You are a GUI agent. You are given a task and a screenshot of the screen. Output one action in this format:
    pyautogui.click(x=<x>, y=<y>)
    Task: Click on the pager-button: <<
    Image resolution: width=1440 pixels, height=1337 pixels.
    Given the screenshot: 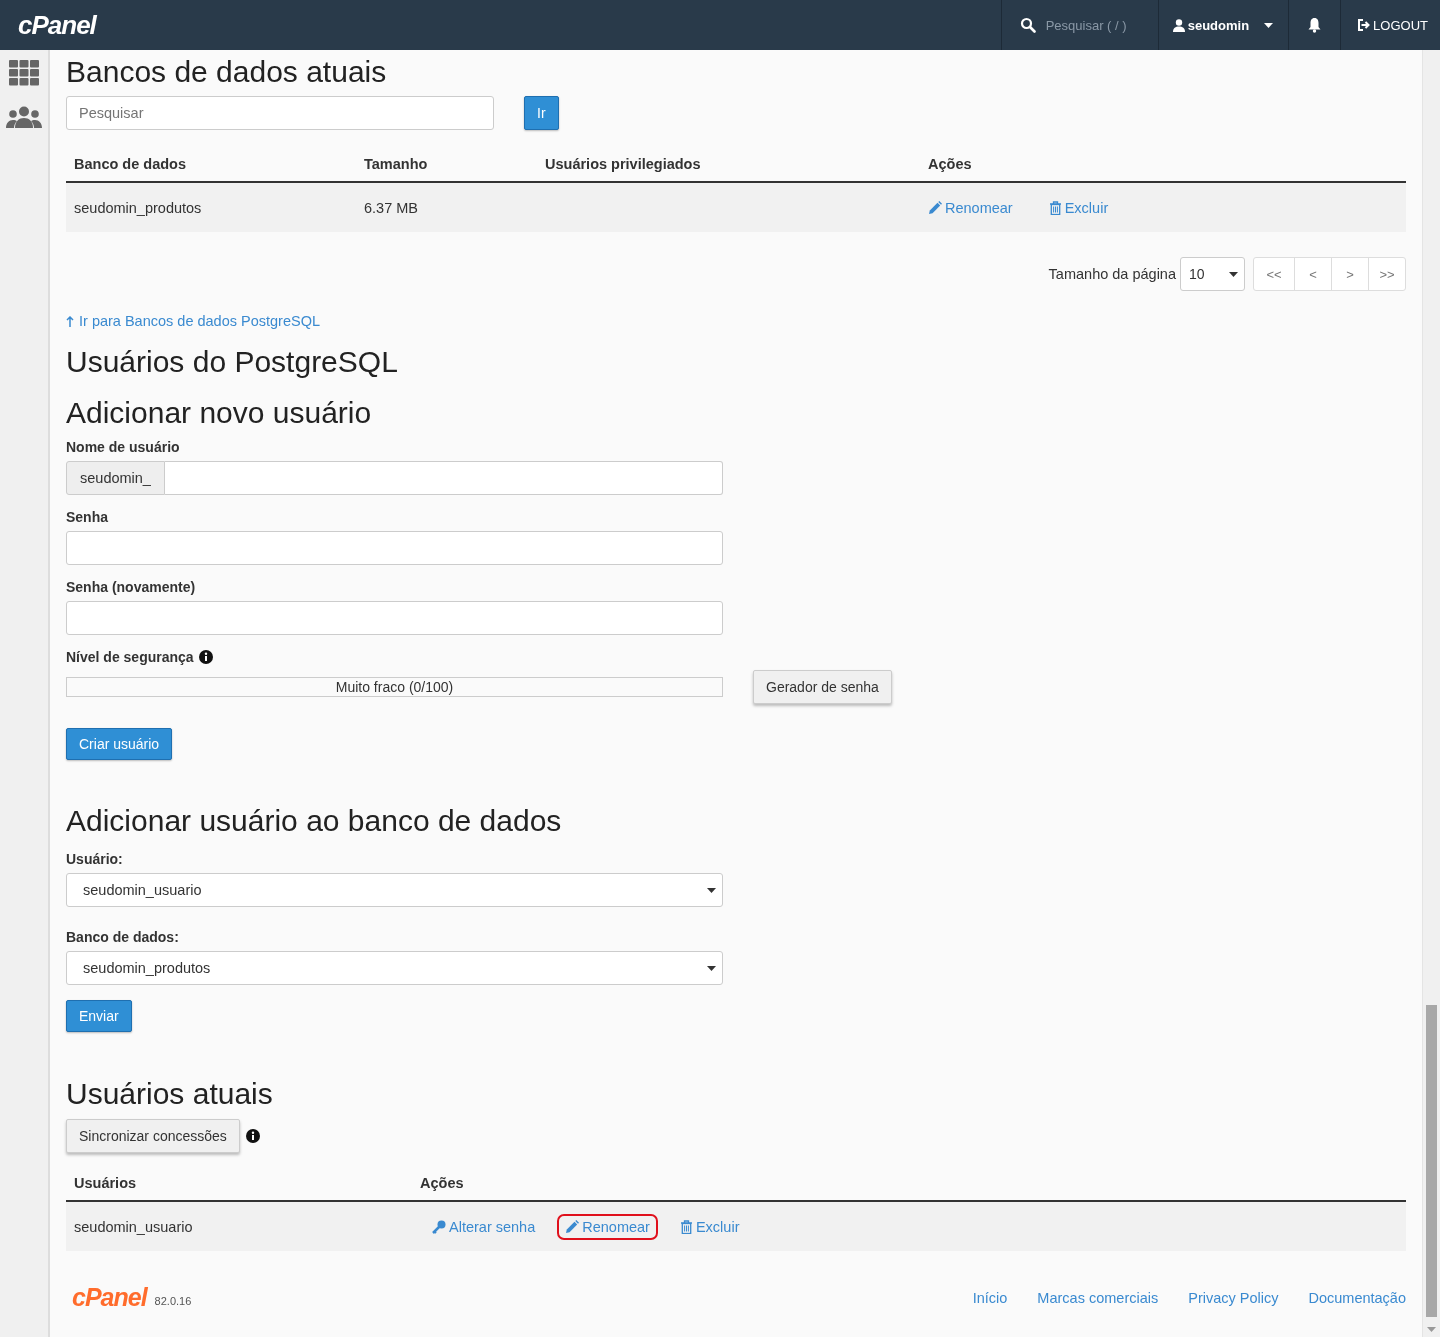 What is the action you would take?
    pyautogui.click(x=1274, y=274)
    